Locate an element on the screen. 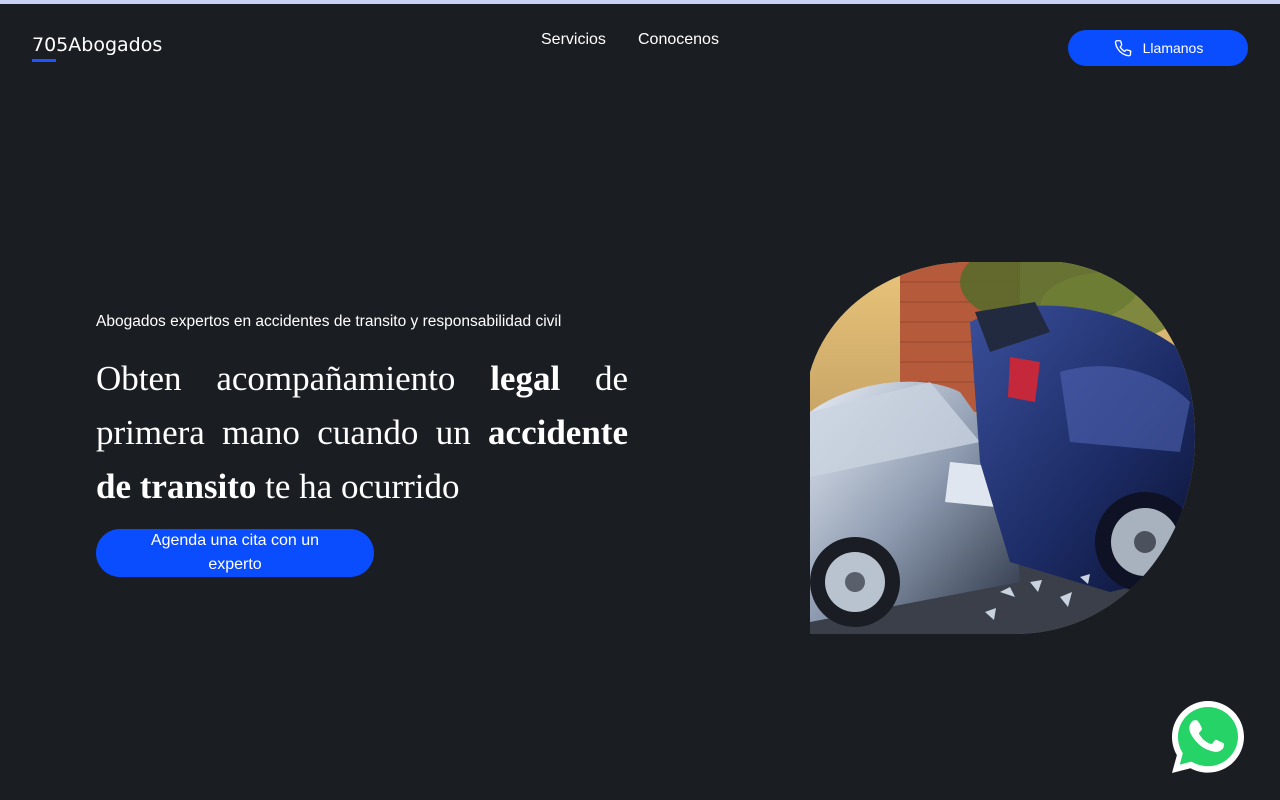 The height and width of the screenshot is (800, 1280). whatsapp-icon is located at coordinates (1208, 737).